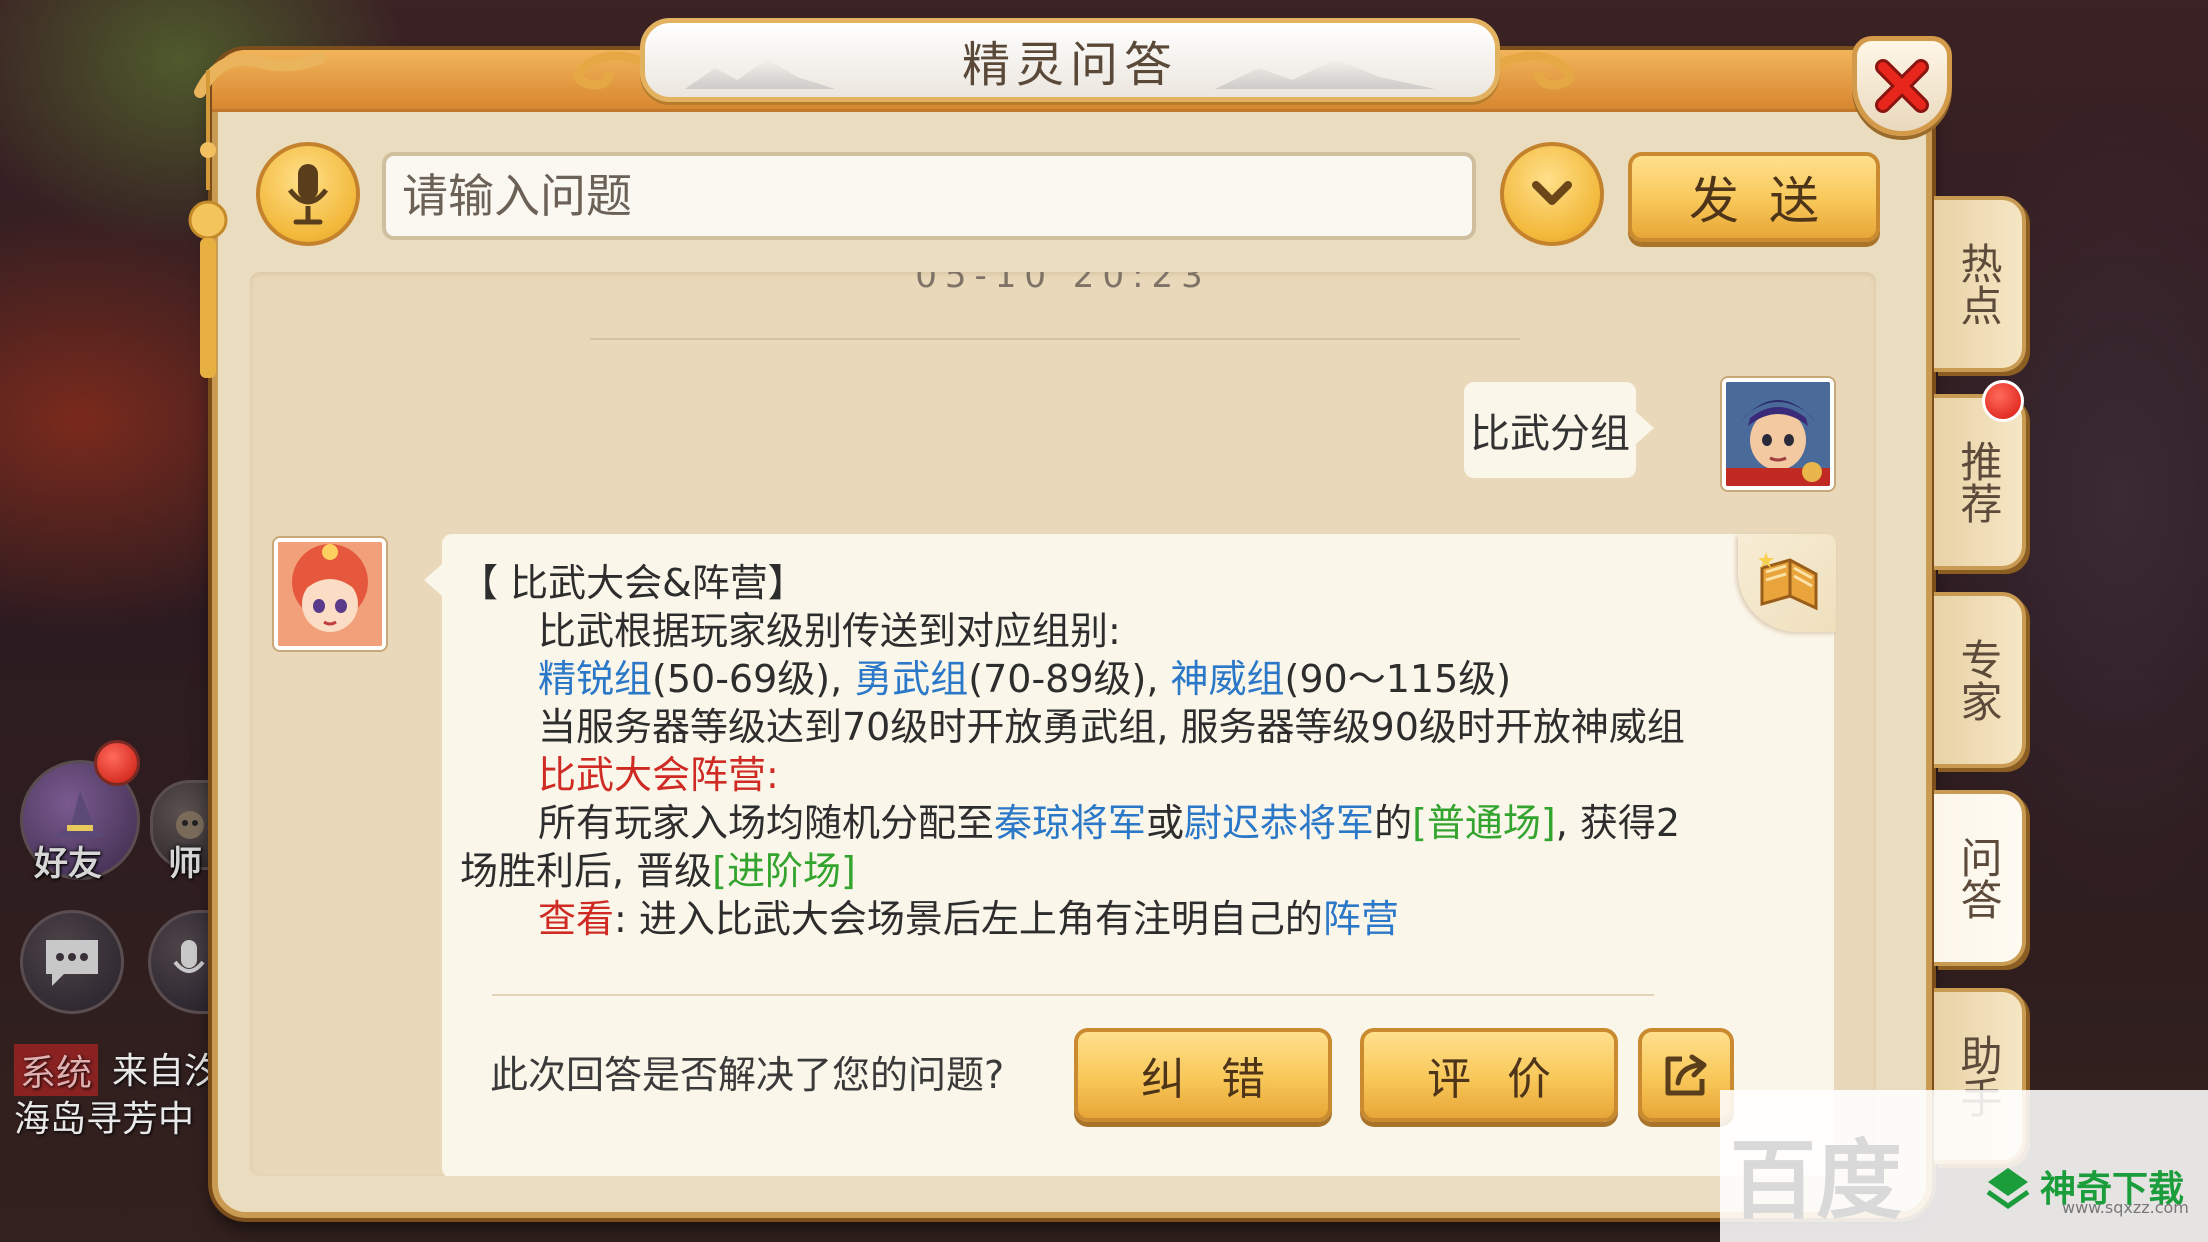 The width and height of the screenshot is (2208, 1242). Describe the element at coordinates (968, 919) in the screenshot. I see `answer-text: : 进入比武大会场景后左上角有注明自己的` at that location.